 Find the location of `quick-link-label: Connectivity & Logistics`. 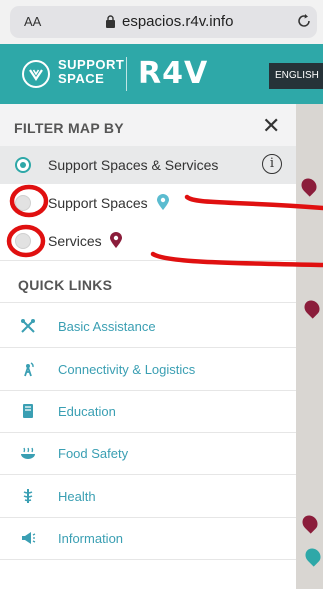

quick-link-label: Connectivity & Logistics is located at coordinates (127, 369).